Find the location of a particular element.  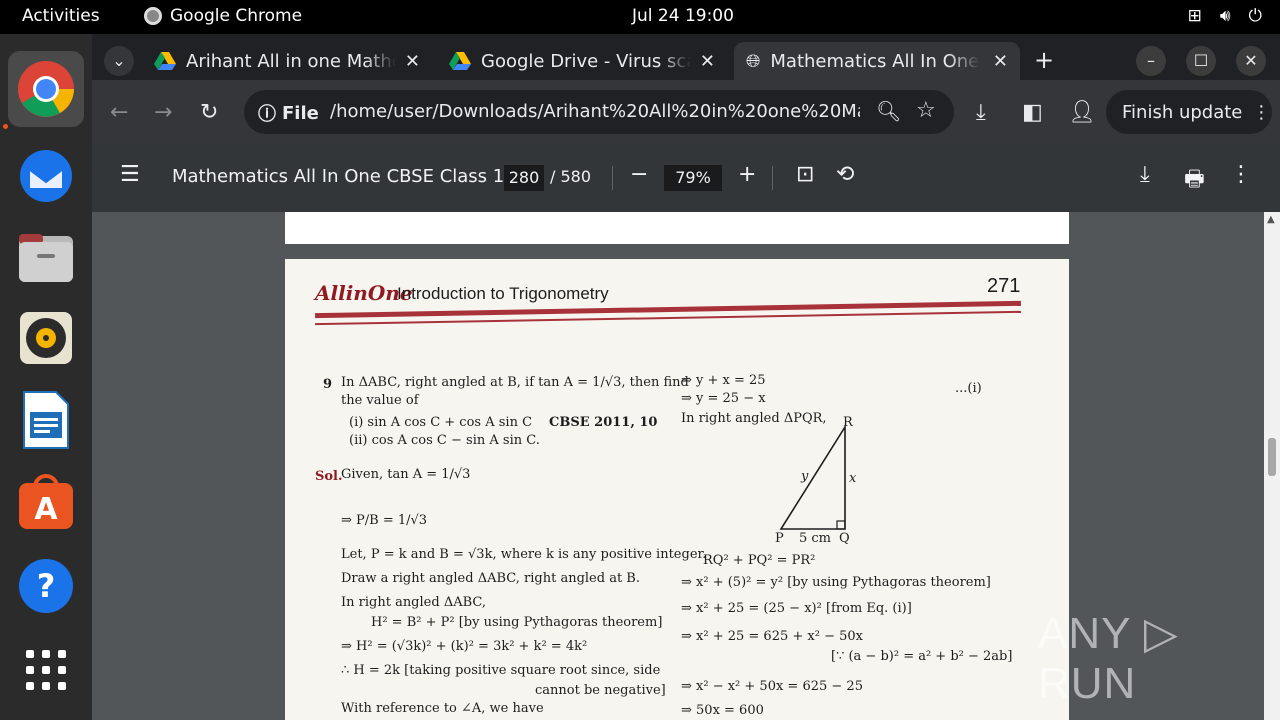

anyrun-watermark: ANY ▷ RUN is located at coordinates (1108, 658).